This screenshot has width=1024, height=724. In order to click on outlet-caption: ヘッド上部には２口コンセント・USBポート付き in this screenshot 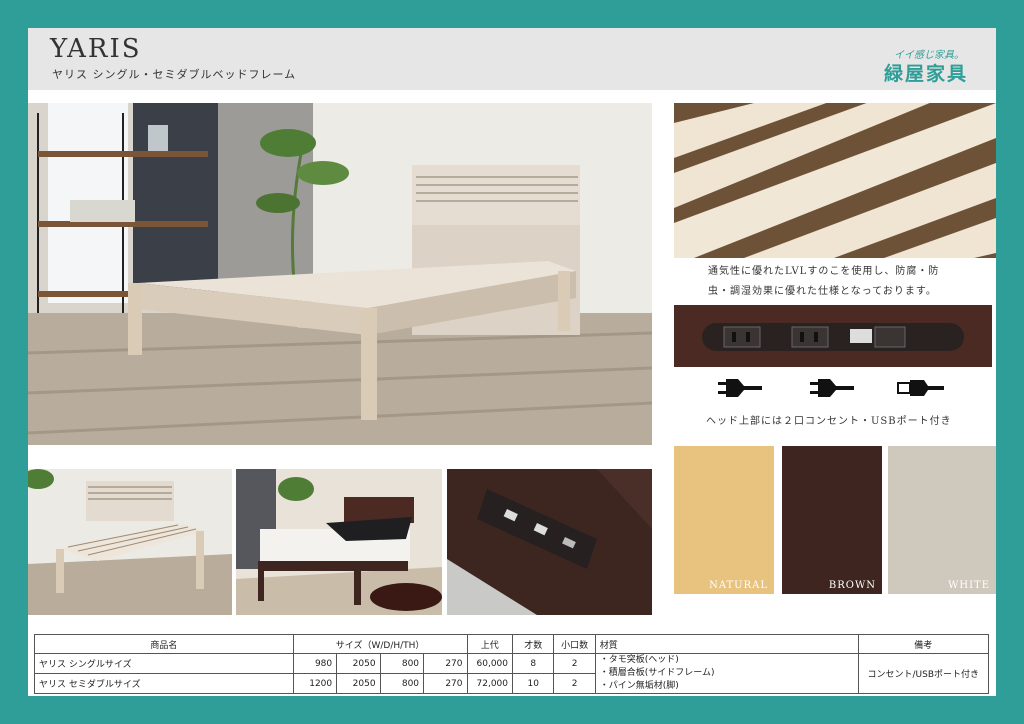, I will do `click(829, 421)`.